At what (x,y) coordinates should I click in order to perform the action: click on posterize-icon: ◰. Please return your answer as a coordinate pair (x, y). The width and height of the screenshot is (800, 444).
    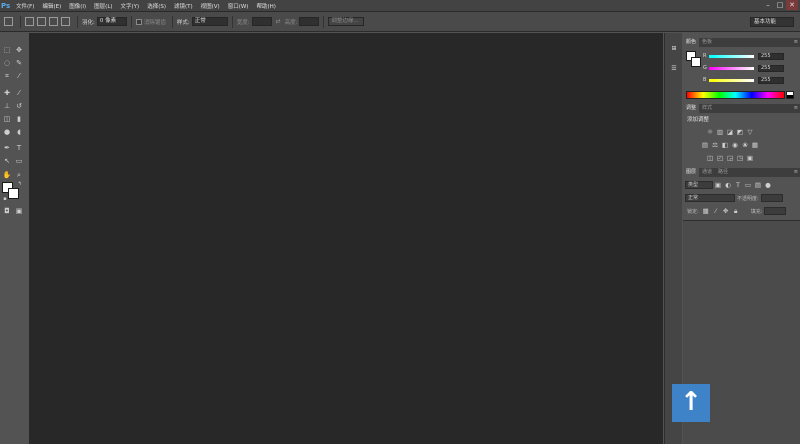
    Looking at the image, I should click on (720, 158).